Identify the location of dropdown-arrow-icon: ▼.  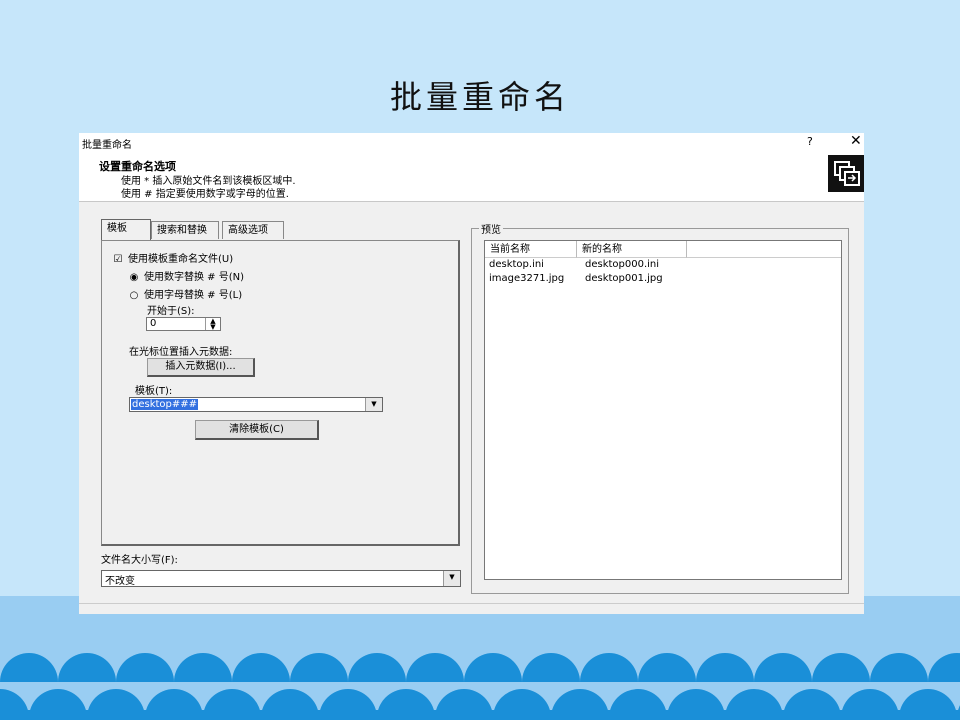
(373, 404).